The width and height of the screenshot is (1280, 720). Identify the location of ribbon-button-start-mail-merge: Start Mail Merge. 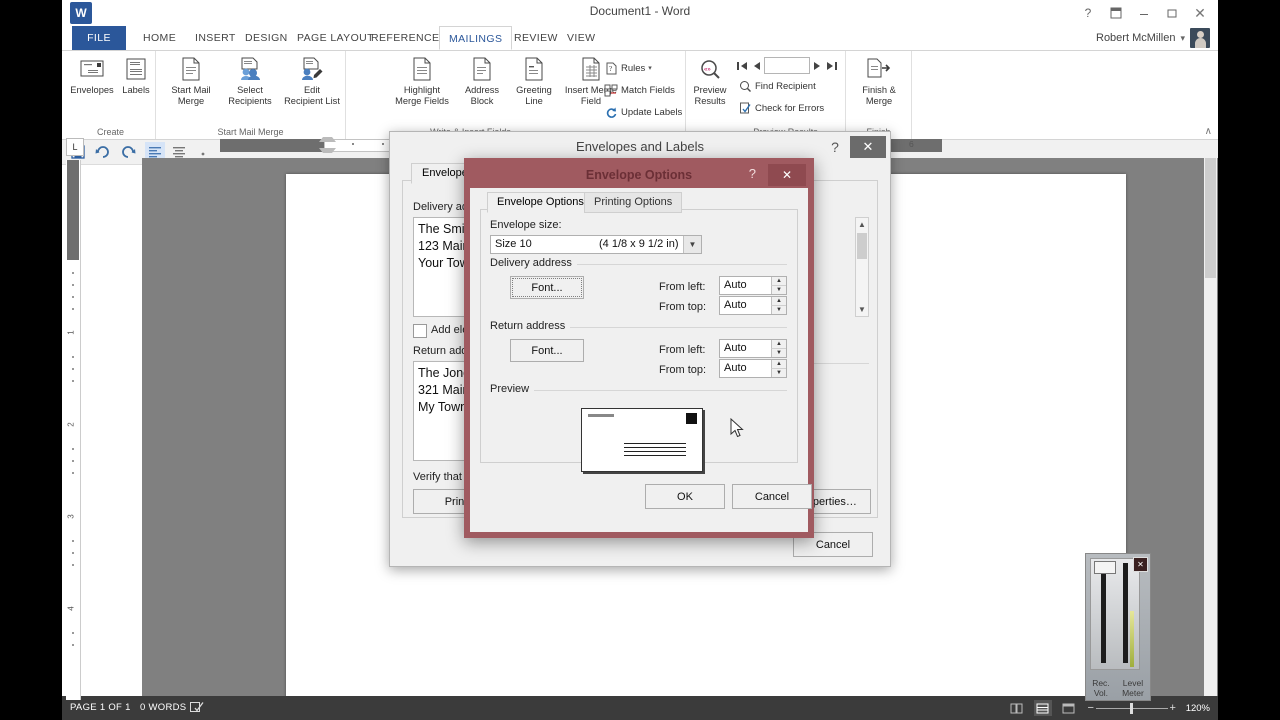
(191, 80).